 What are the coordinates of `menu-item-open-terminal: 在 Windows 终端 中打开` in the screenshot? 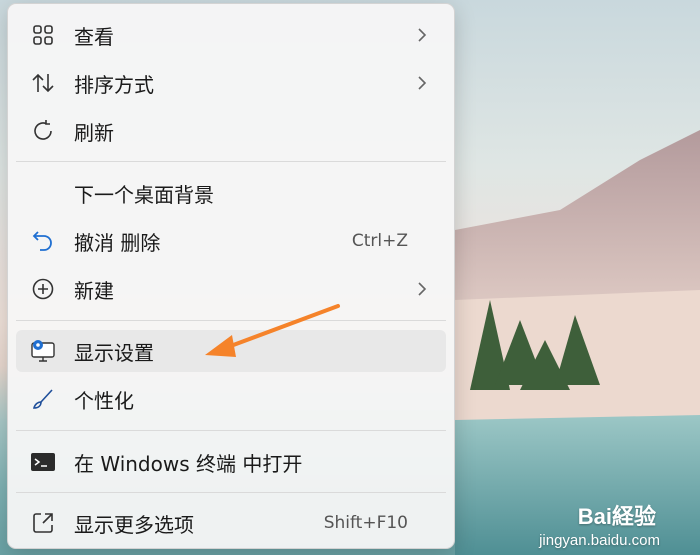 It's located at (231, 462).